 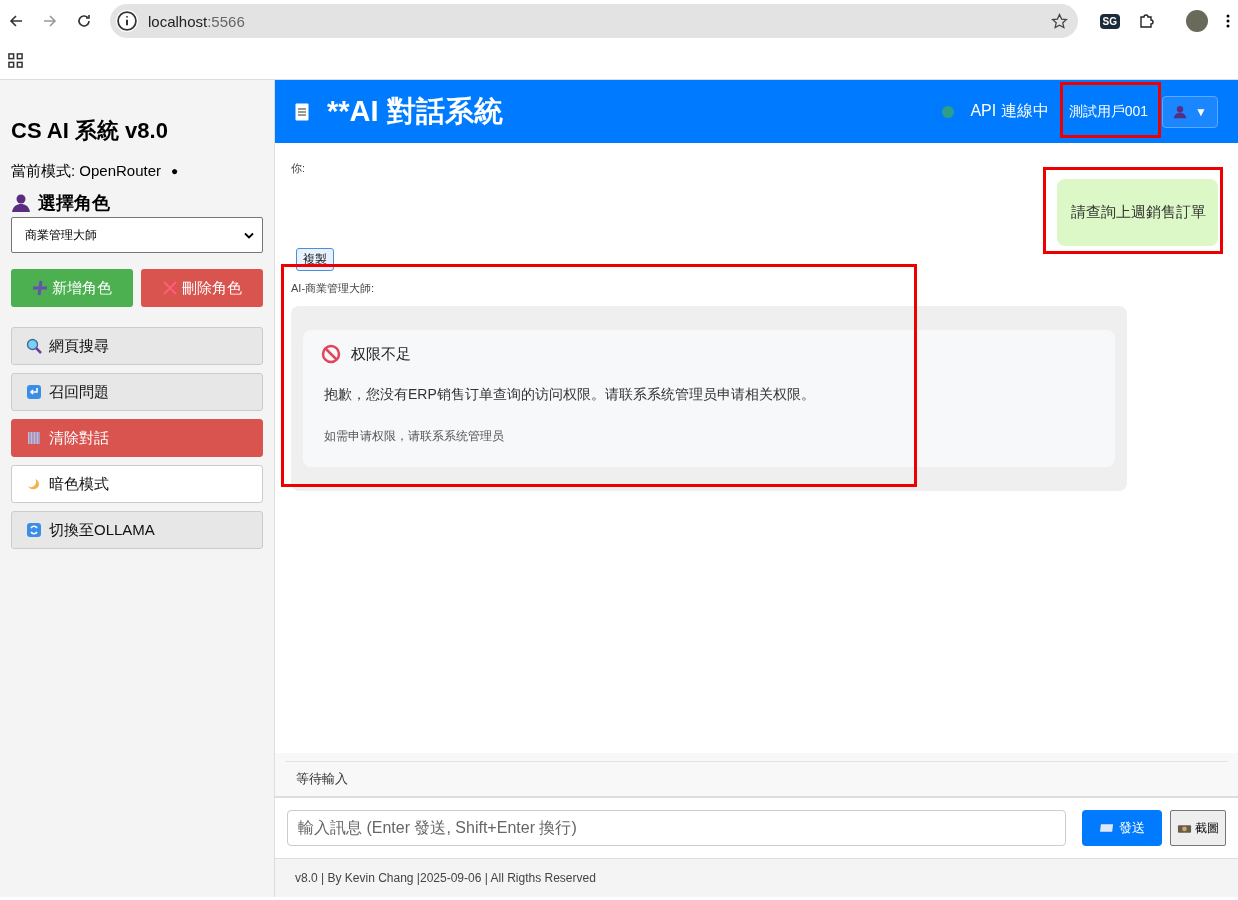 I want to click on error-message: 抱歉，您没有ERP销售订单查询的访问权限。请联系系统管理员申请相关权限。, so click(x=570, y=395).